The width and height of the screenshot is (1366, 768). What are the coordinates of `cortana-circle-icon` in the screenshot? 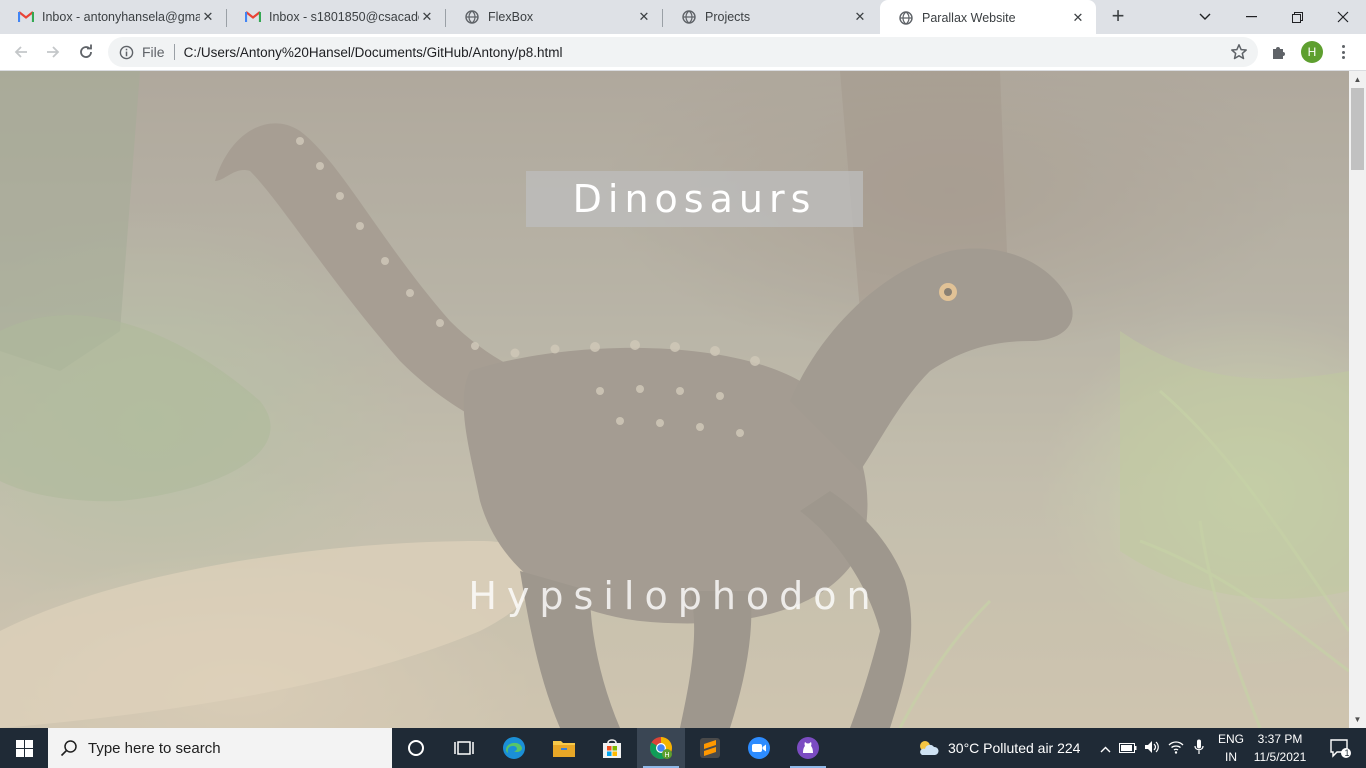 It's located at (416, 748).